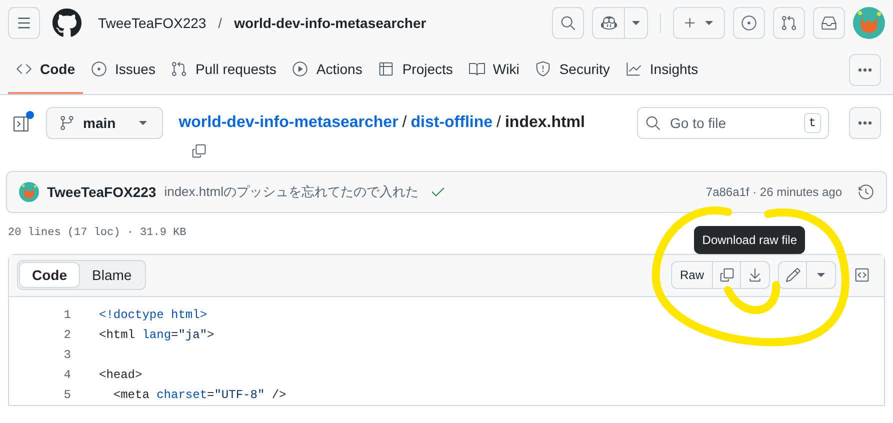  I want to click on pulls-icon, so click(179, 69).